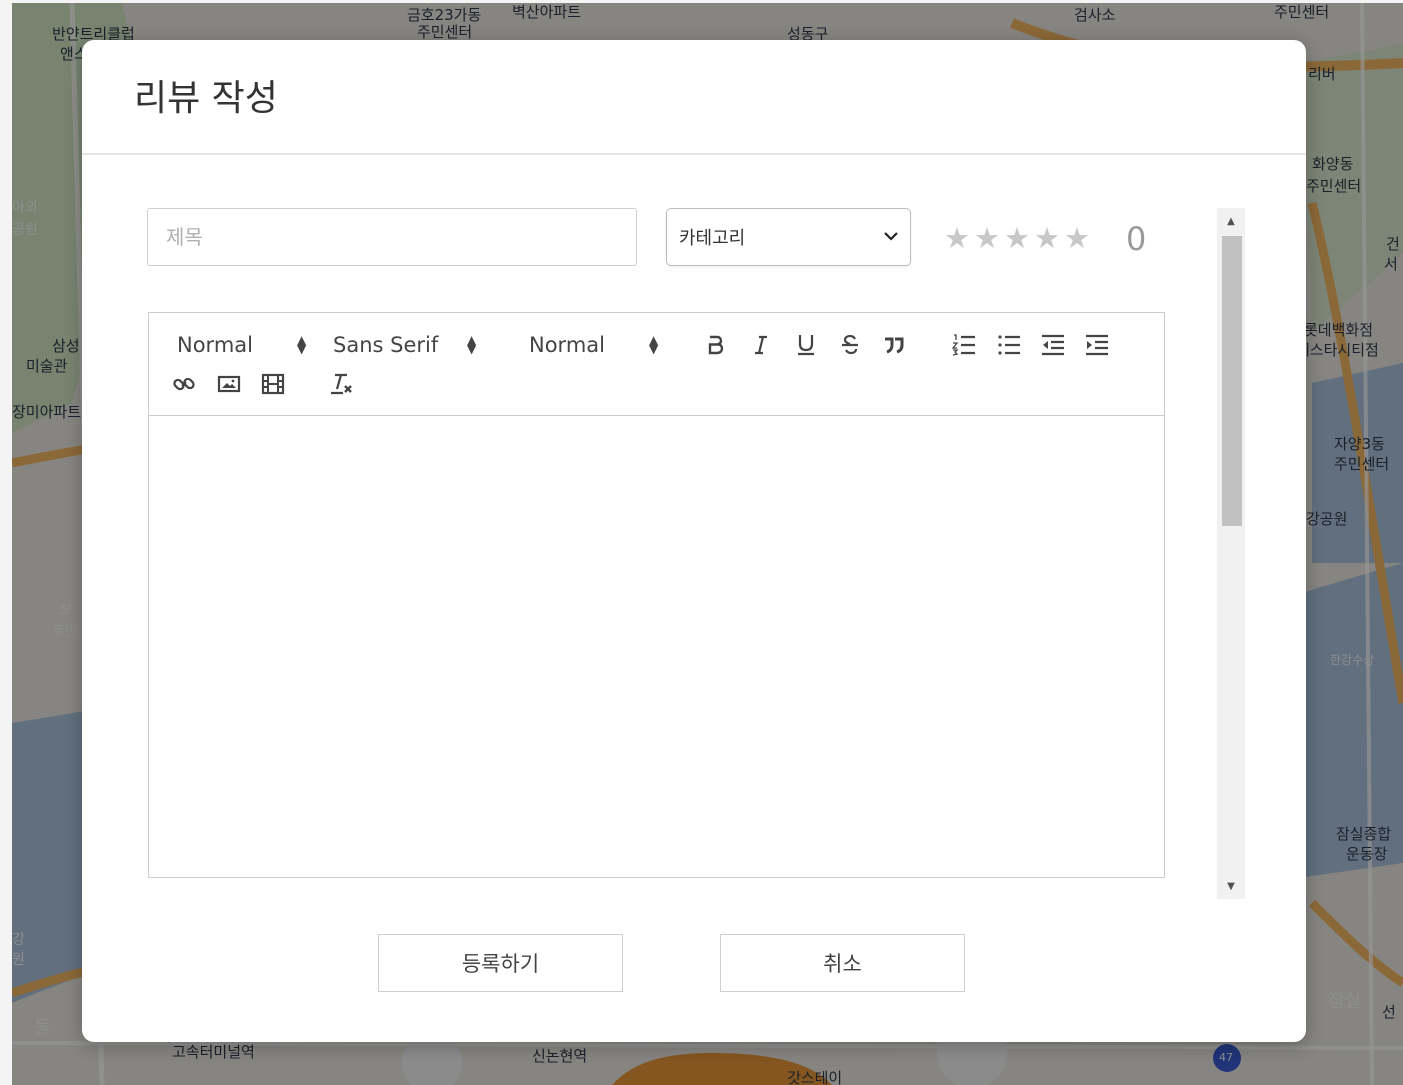 Image resolution: width=1403 pixels, height=1085 pixels. I want to click on bold-button, so click(716, 345).